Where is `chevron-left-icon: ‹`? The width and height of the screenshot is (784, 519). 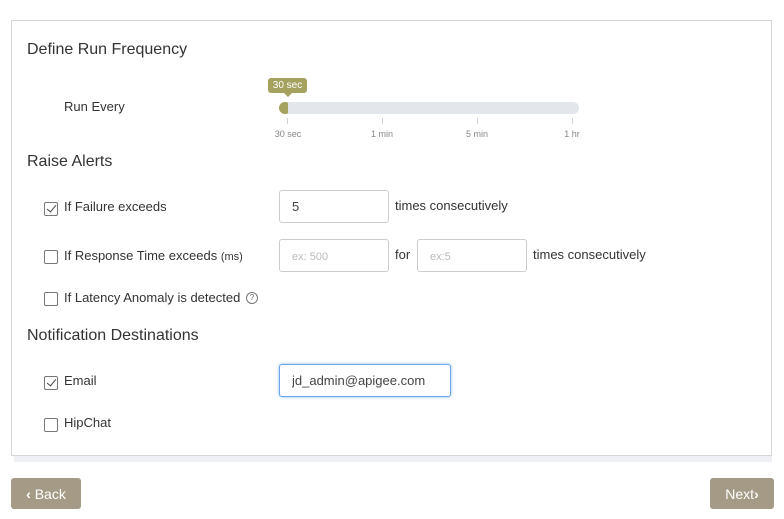
chevron-left-icon: ‹ is located at coordinates (28, 494).